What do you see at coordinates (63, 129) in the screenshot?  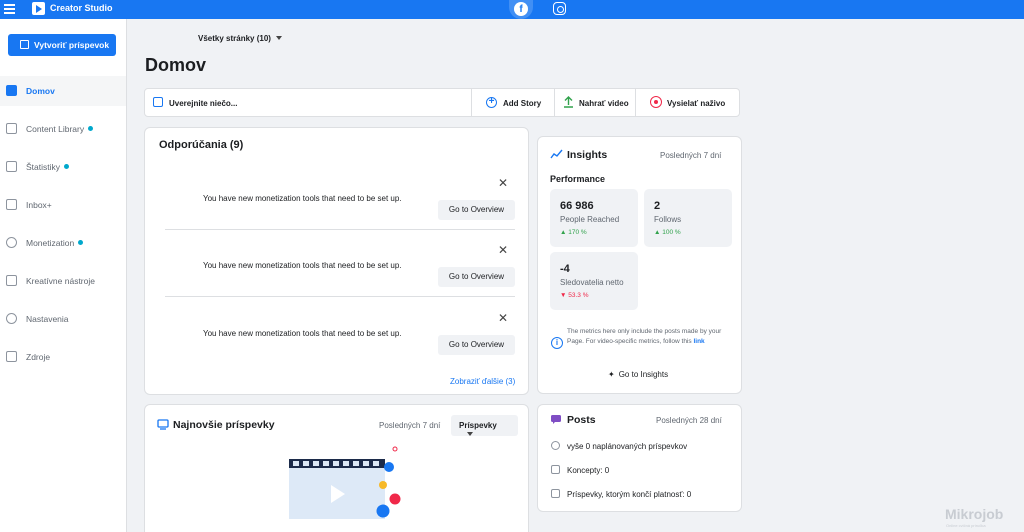 I see `sidebar-item-content-library: Content Library` at bounding box center [63, 129].